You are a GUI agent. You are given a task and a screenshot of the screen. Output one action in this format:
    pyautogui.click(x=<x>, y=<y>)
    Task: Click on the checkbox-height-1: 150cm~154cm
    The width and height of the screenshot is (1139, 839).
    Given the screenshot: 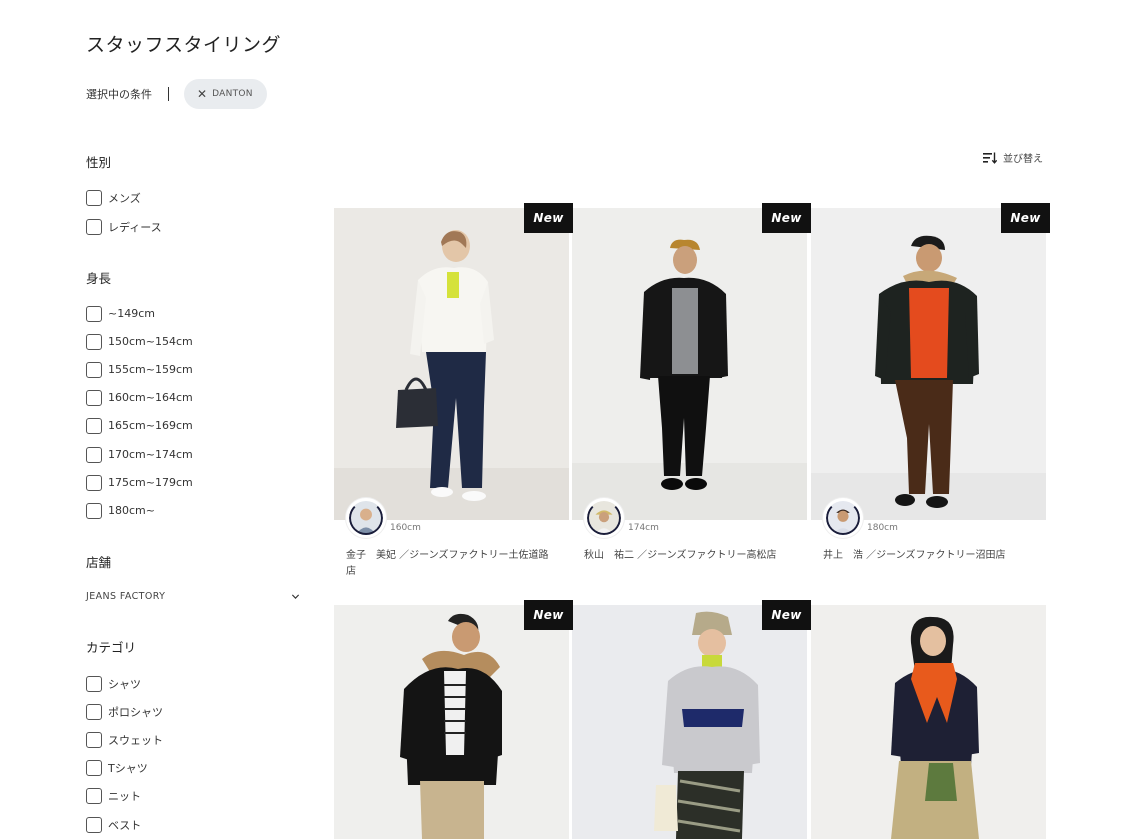 What is the action you would take?
    pyautogui.click(x=139, y=341)
    